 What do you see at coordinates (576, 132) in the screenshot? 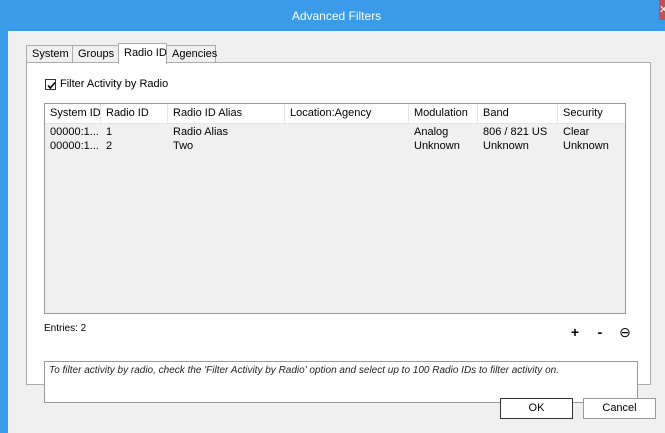
I see `cell-security: Clear` at bounding box center [576, 132].